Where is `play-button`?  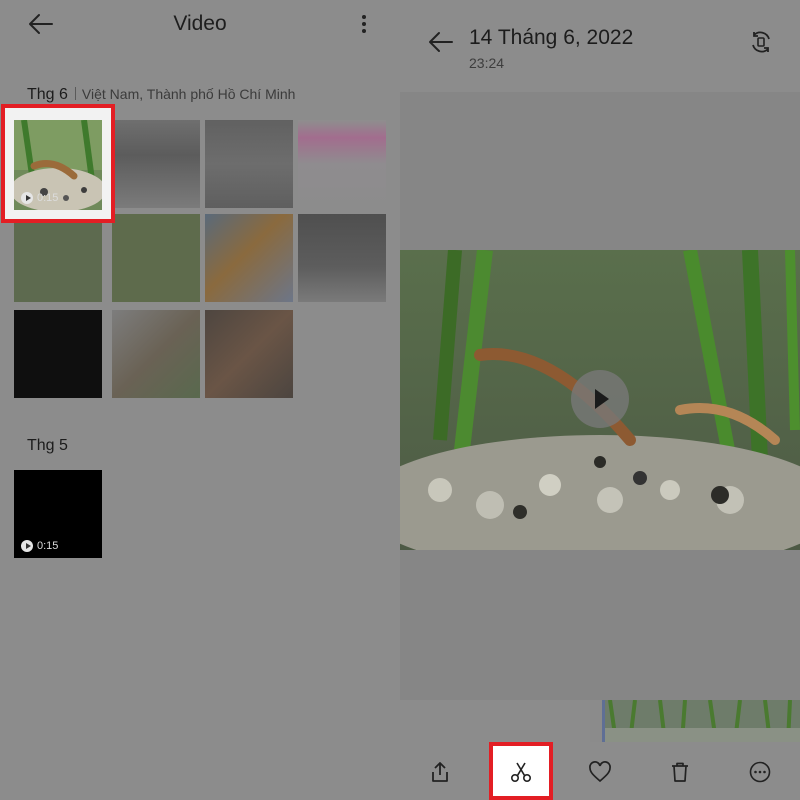 play-button is located at coordinates (600, 399).